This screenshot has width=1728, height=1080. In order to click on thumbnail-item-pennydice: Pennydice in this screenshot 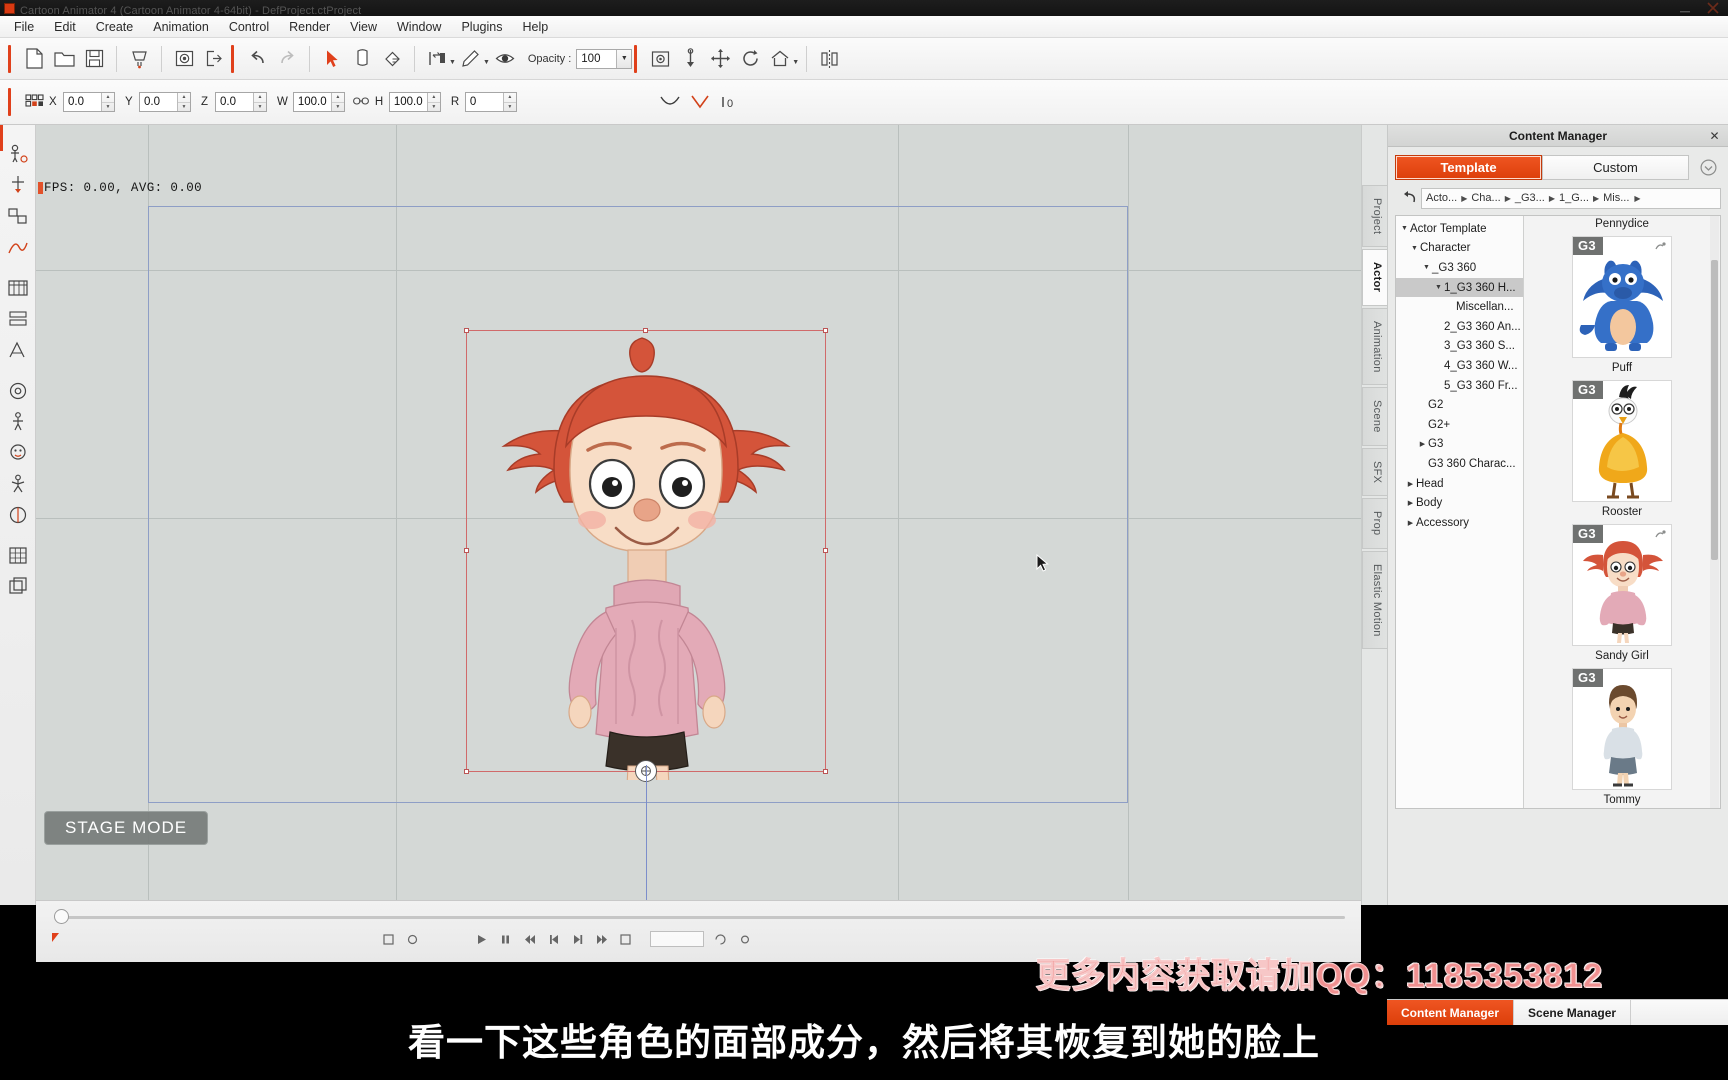, I will do `click(1622, 224)`.